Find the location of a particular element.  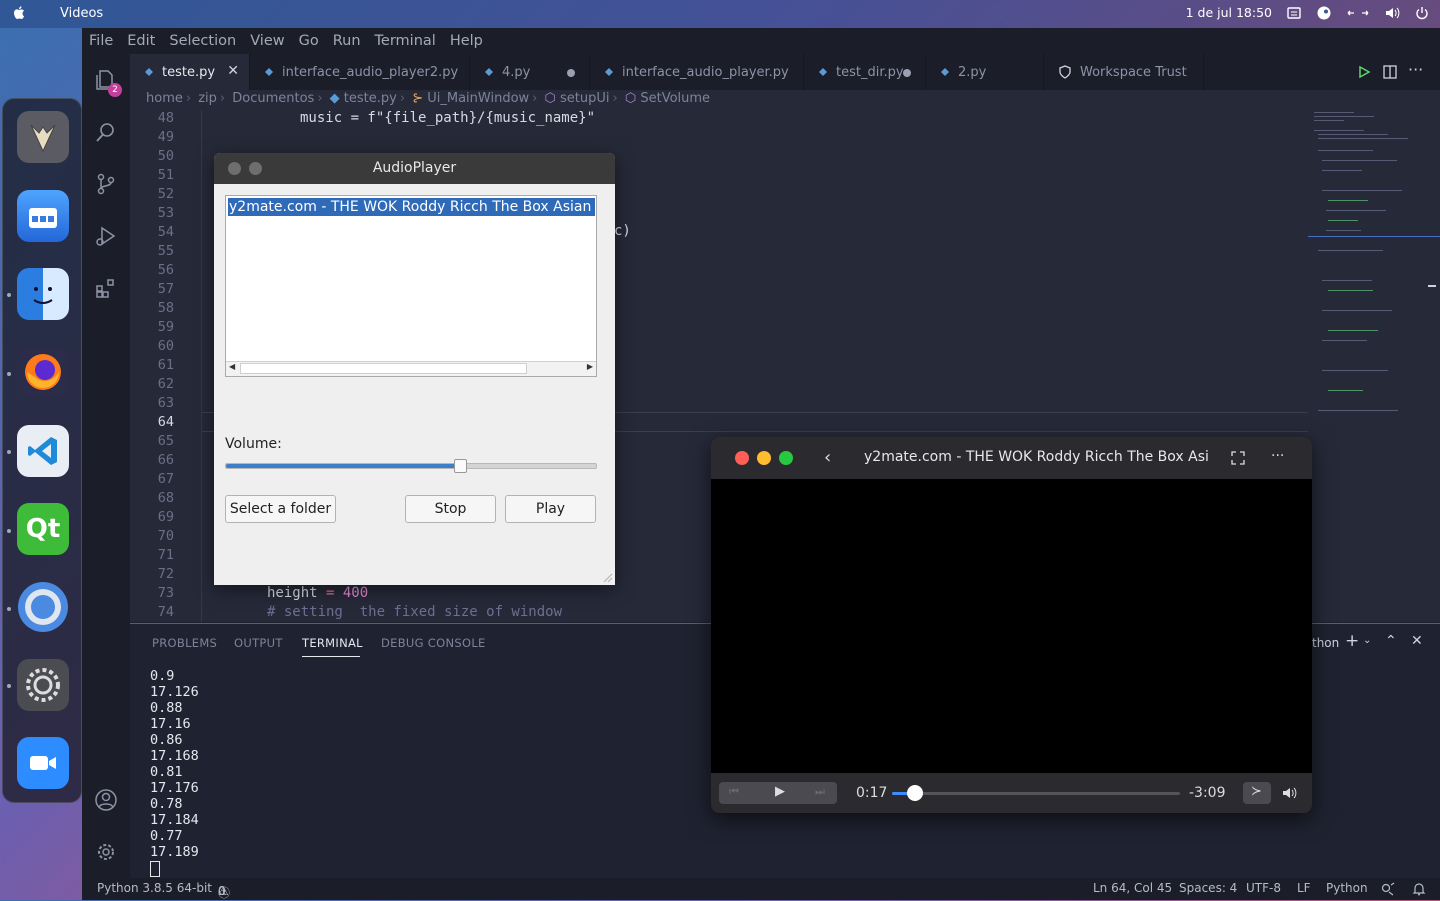

apple-menu-icon is located at coordinates (19, 13).